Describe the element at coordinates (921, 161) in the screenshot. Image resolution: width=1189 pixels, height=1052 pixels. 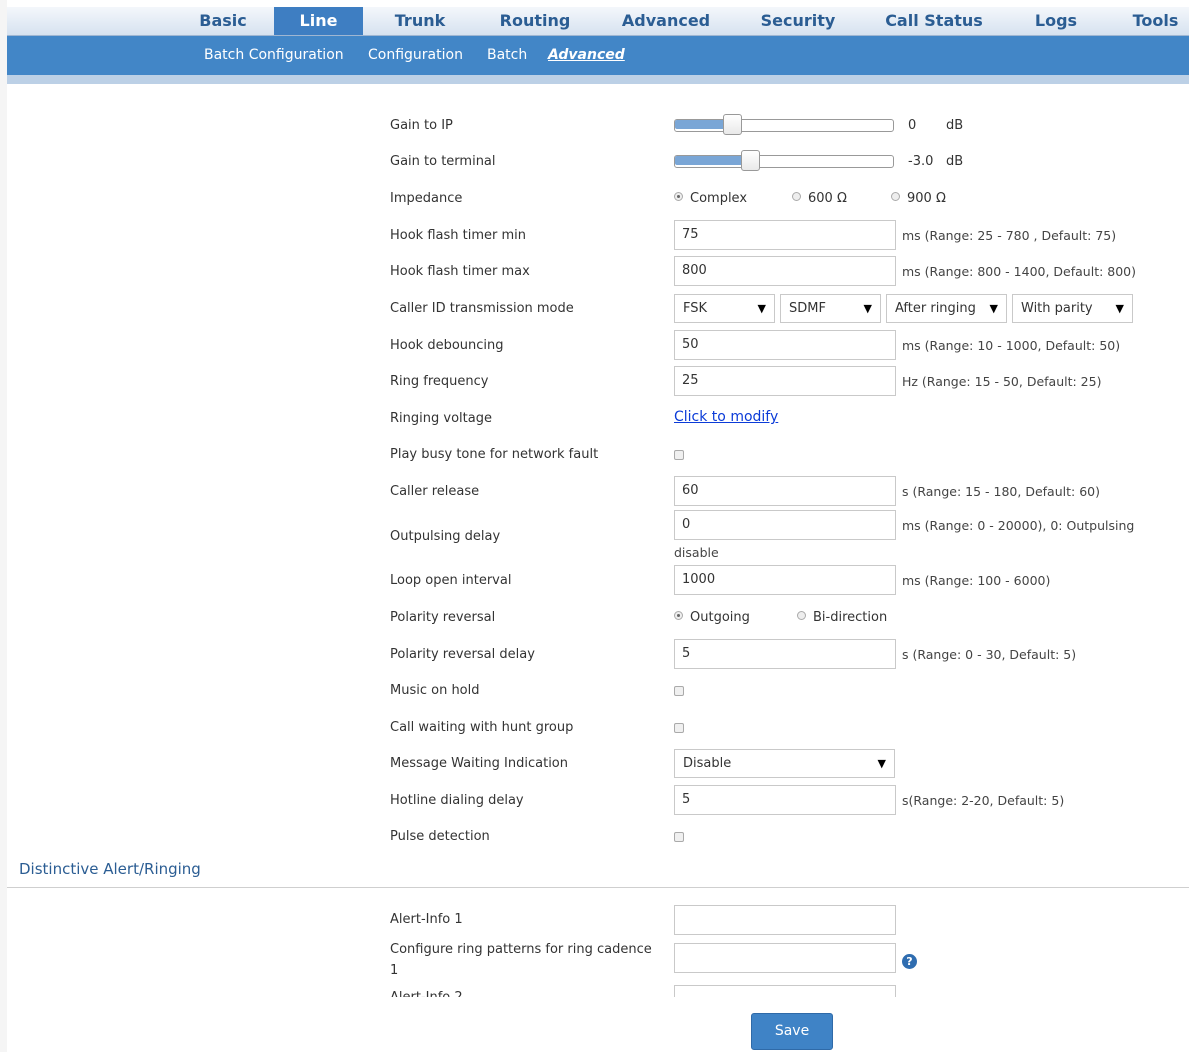
I see `gain-terminal-value: -3.0` at that location.